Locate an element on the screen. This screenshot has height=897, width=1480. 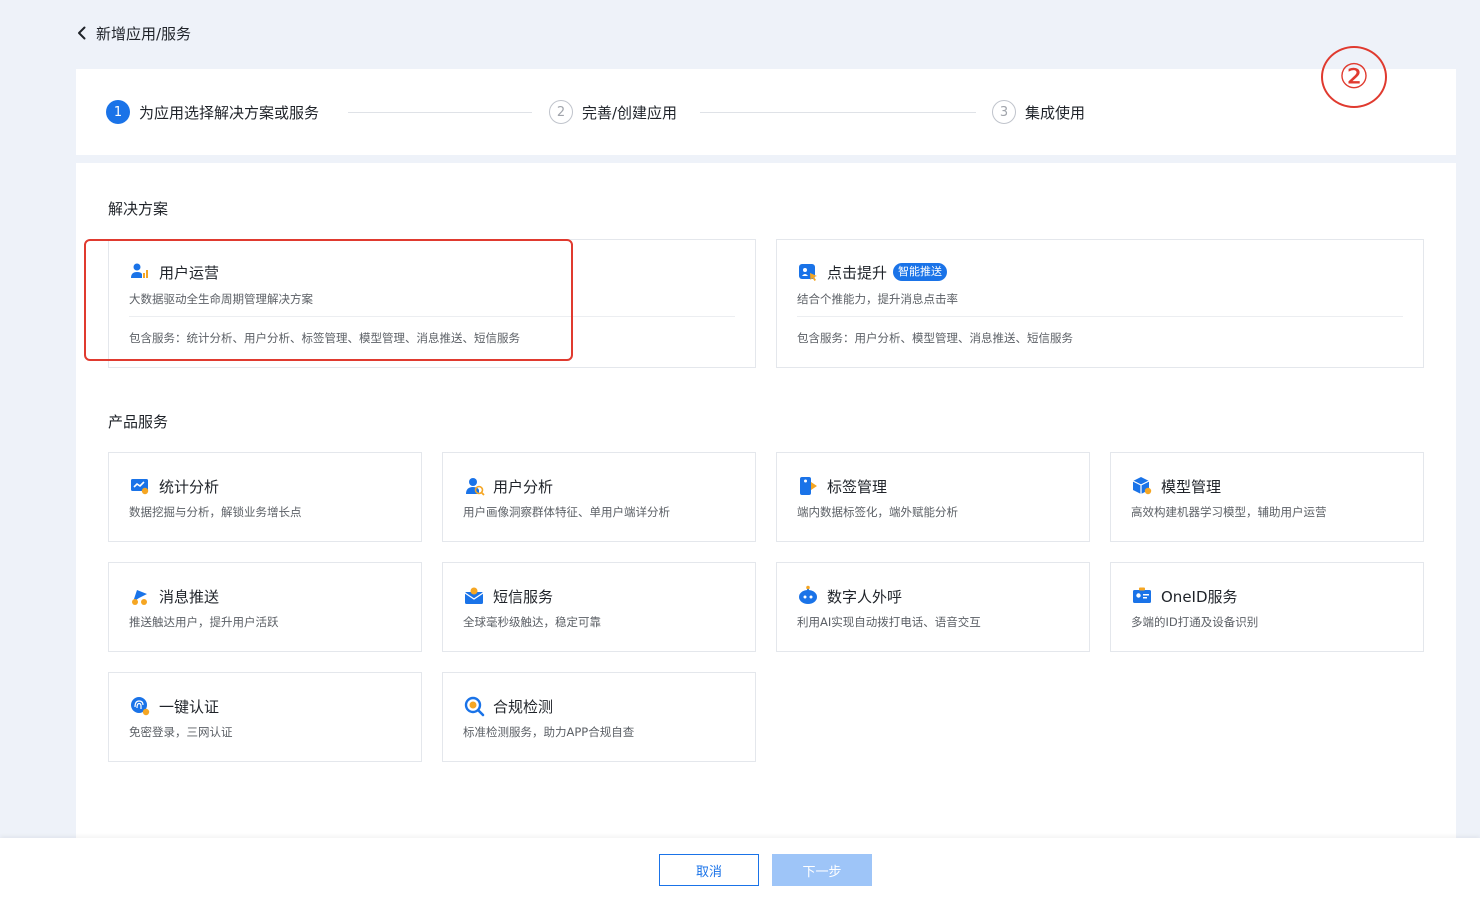
chevron-left-icon is located at coordinates (82, 33).